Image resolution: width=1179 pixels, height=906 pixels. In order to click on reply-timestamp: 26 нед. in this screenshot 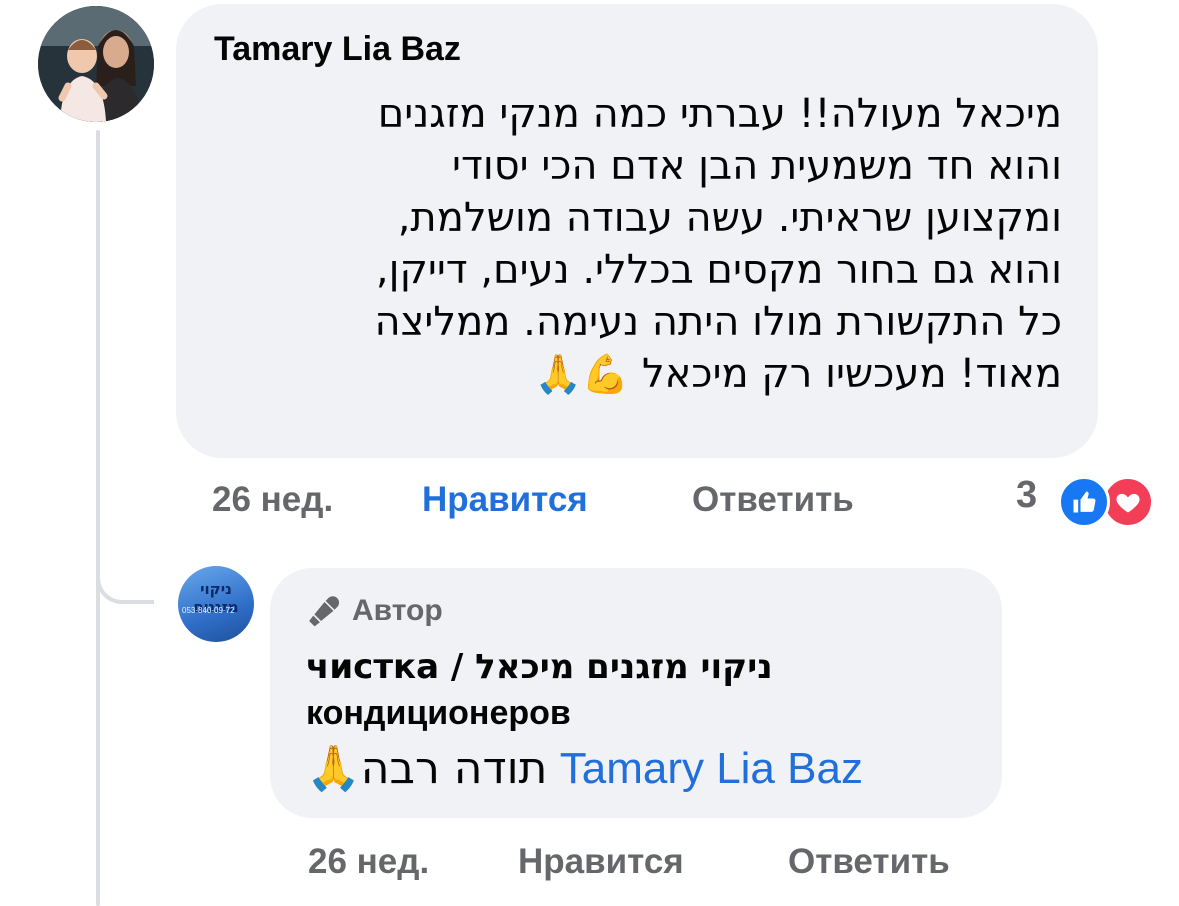, I will do `click(368, 862)`.